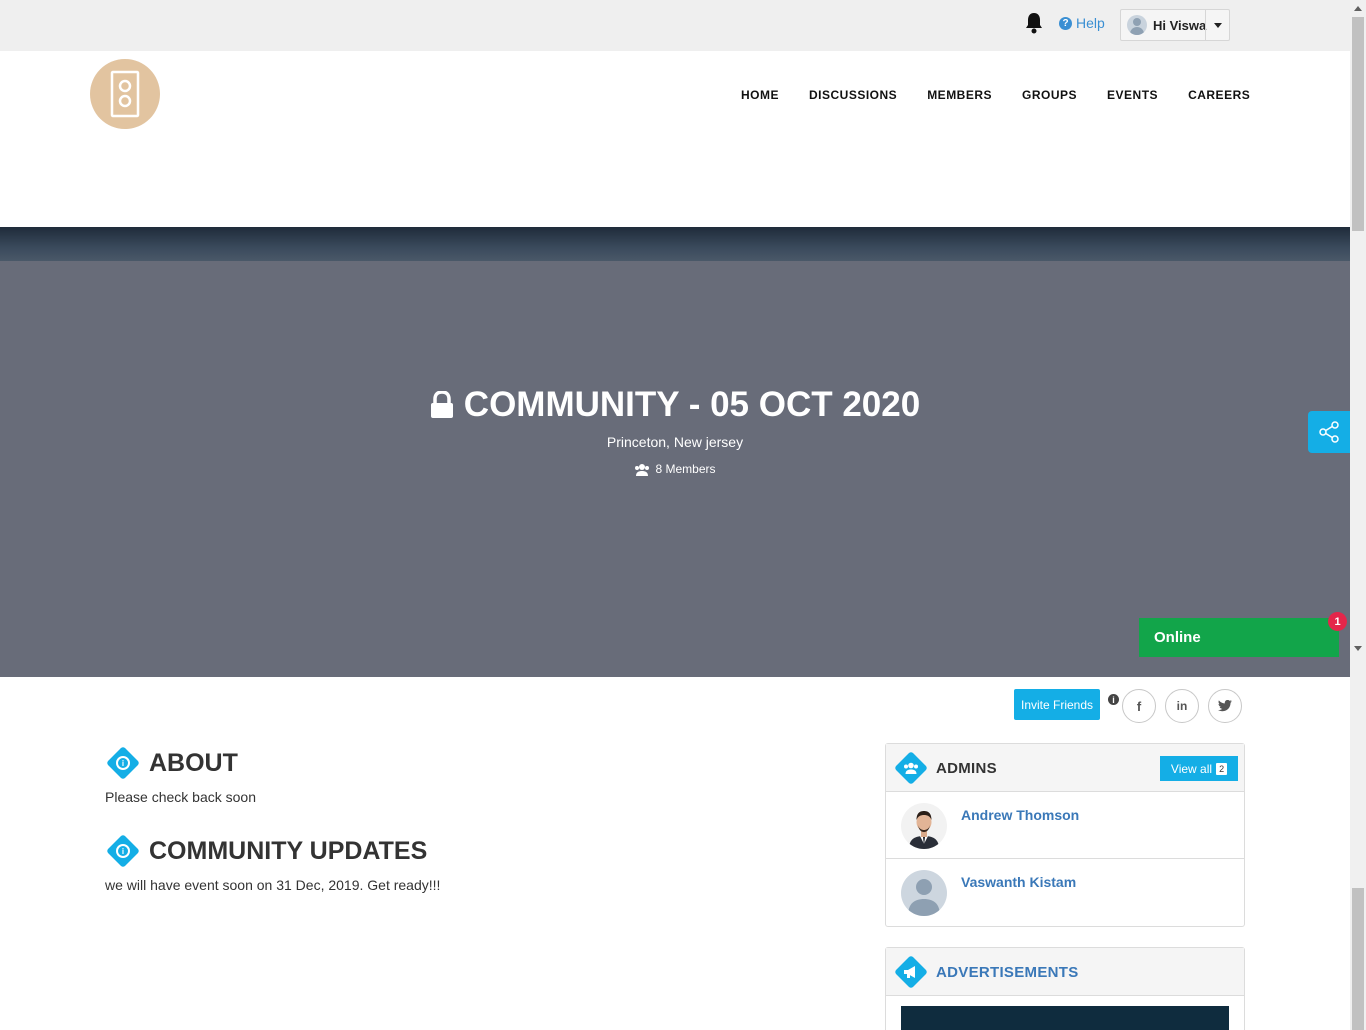 This screenshot has width=1366, height=1030. I want to click on share-icon, so click(1329, 432).